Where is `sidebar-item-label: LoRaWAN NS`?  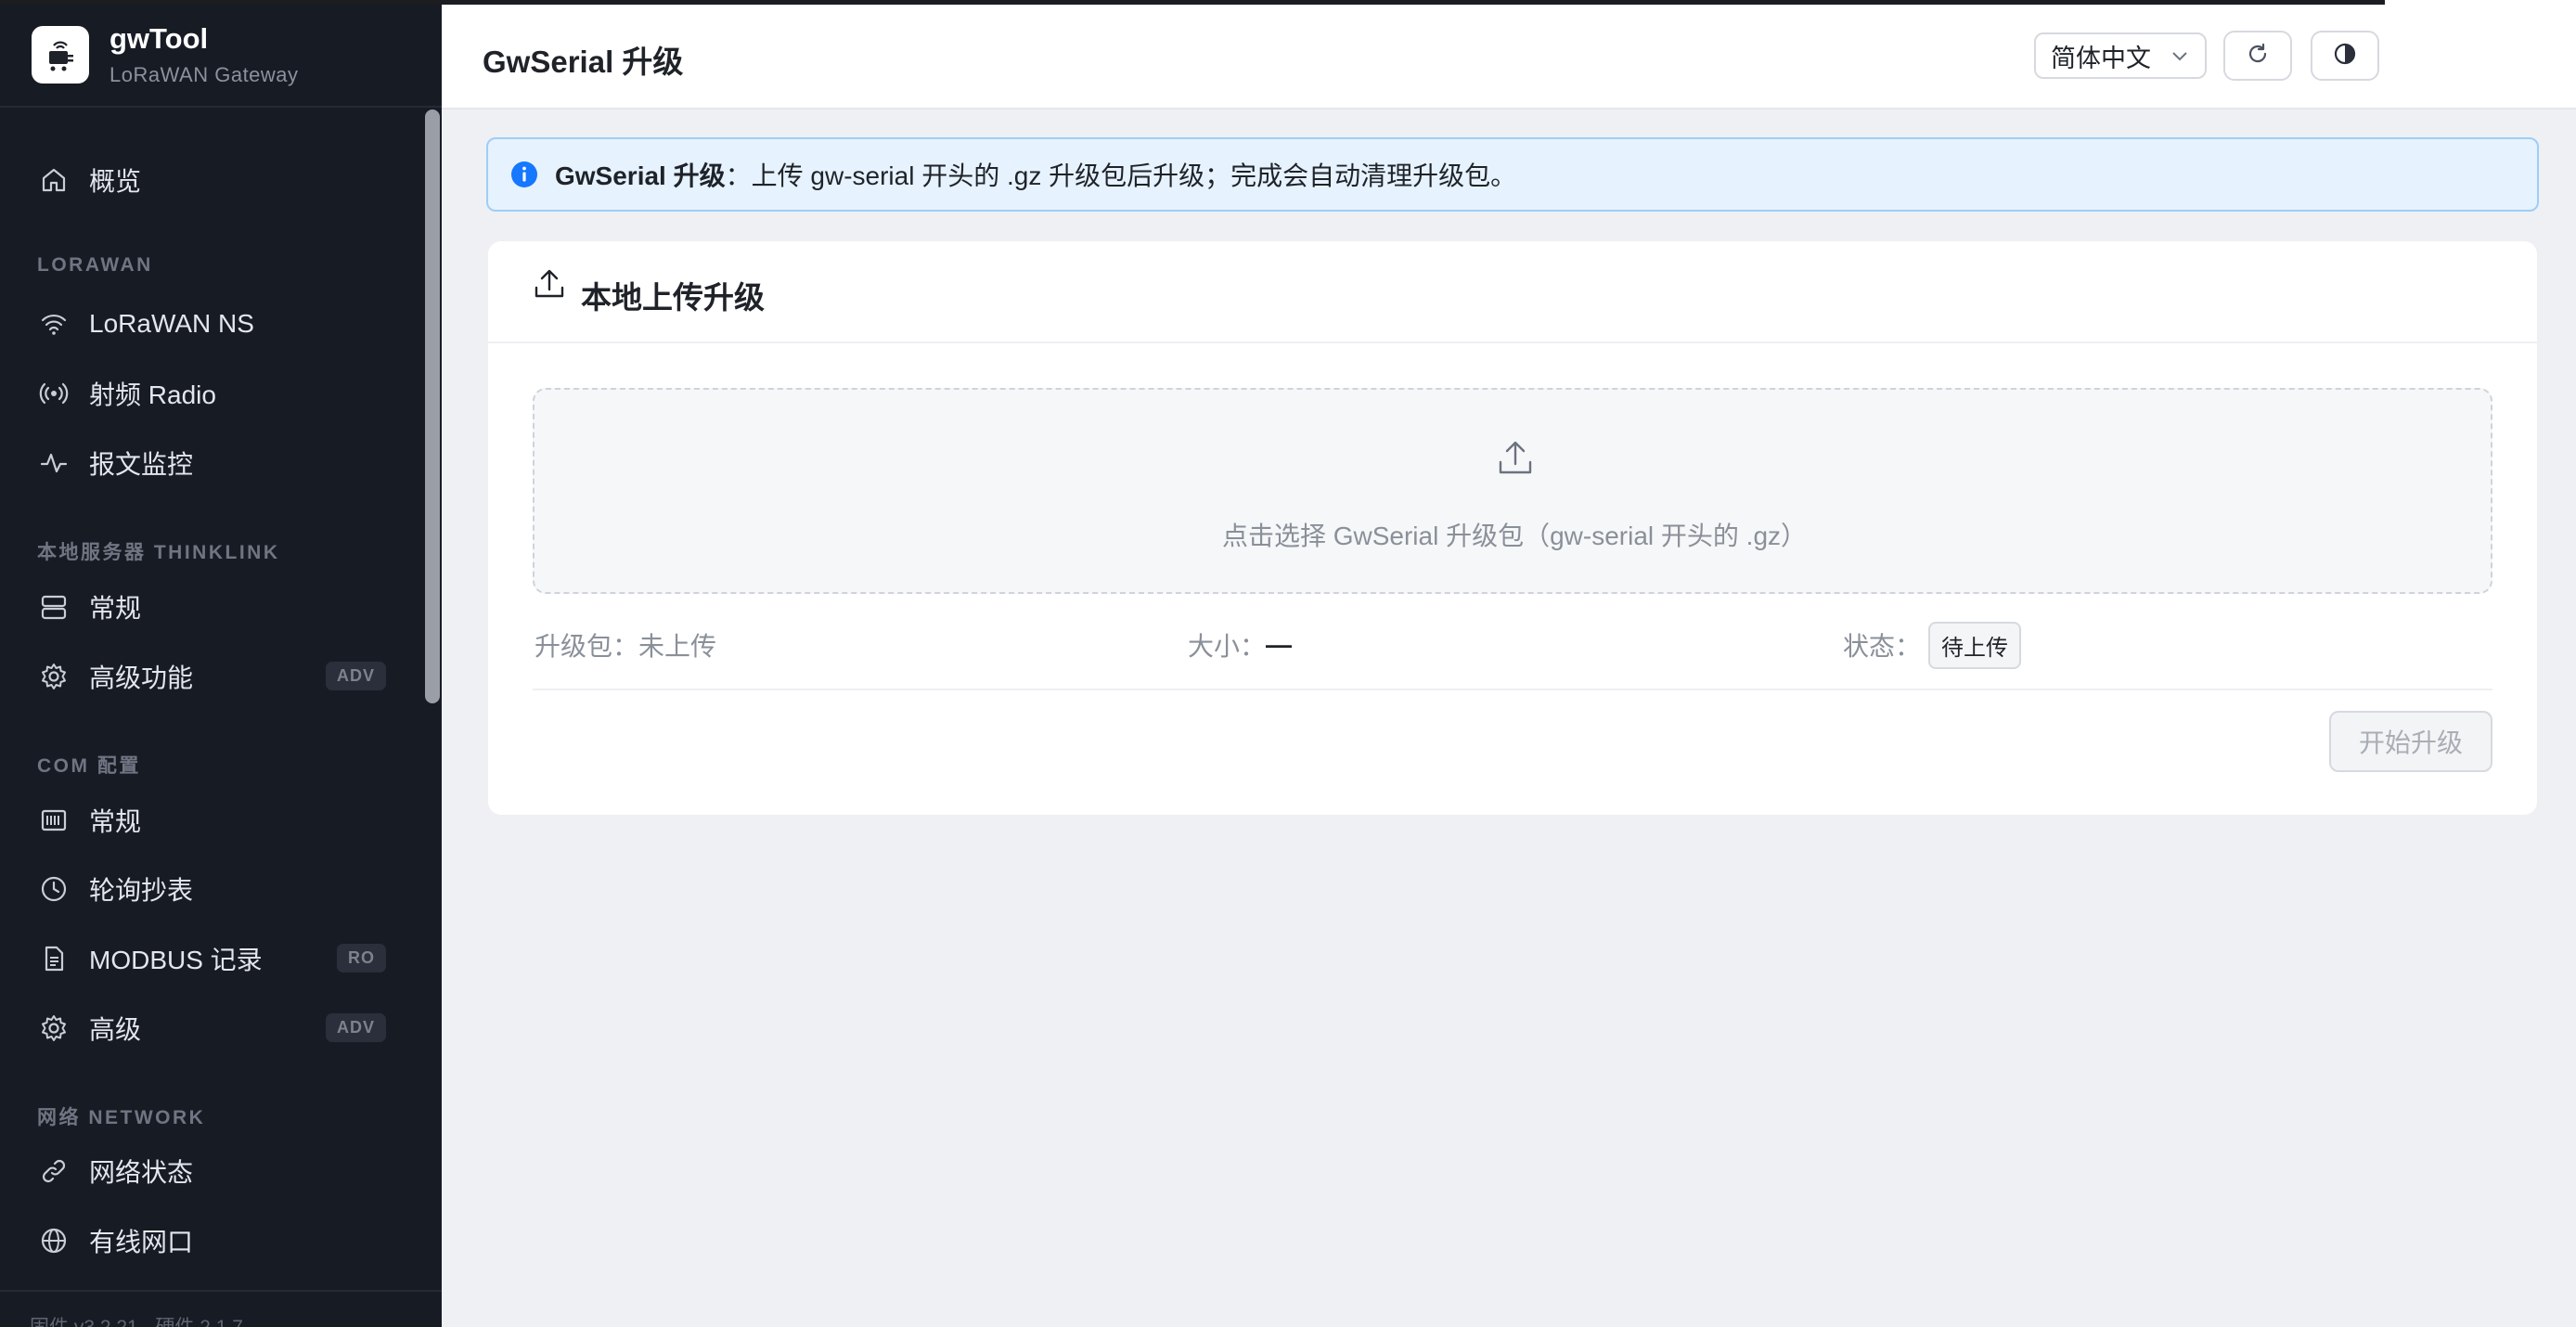
sidebar-item-label: LoRaWAN NS is located at coordinates (172, 323).